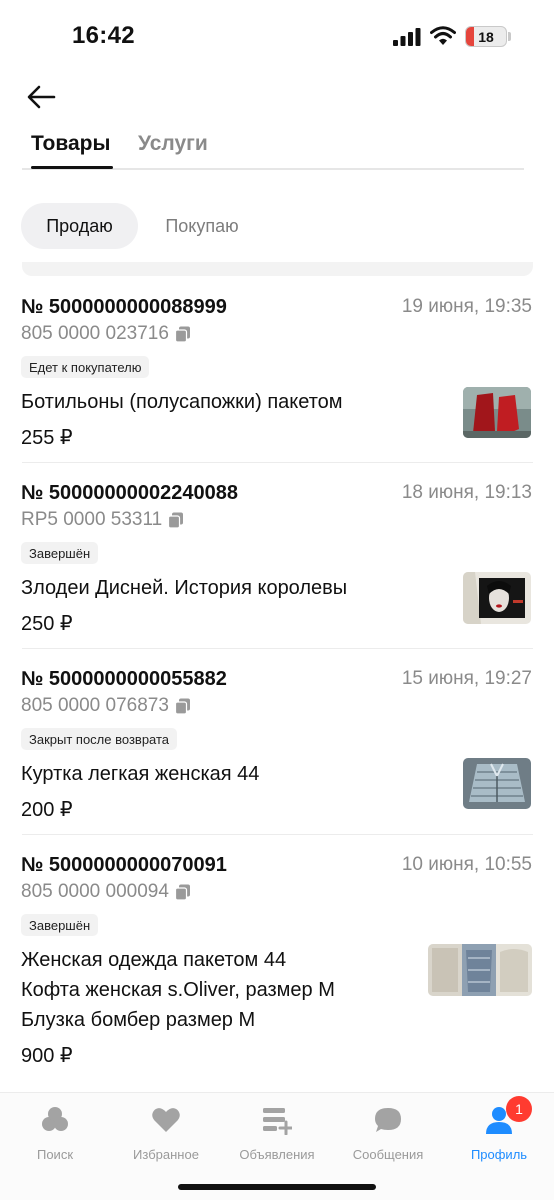 The height and width of the screenshot is (1200, 554). I want to click on tracking-number: RP5 0000 53311, so click(102, 520).